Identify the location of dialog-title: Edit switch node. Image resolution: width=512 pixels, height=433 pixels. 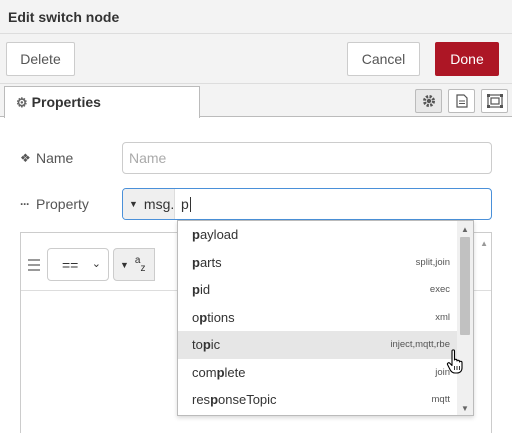
(256, 17).